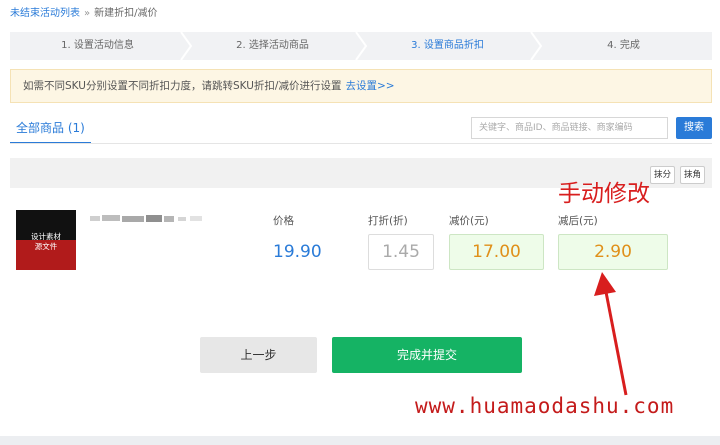 Image resolution: width=720 pixels, height=445 pixels. What do you see at coordinates (613, 252) in the screenshot?
I see `after-price-input: 2.90` at bounding box center [613, 252].